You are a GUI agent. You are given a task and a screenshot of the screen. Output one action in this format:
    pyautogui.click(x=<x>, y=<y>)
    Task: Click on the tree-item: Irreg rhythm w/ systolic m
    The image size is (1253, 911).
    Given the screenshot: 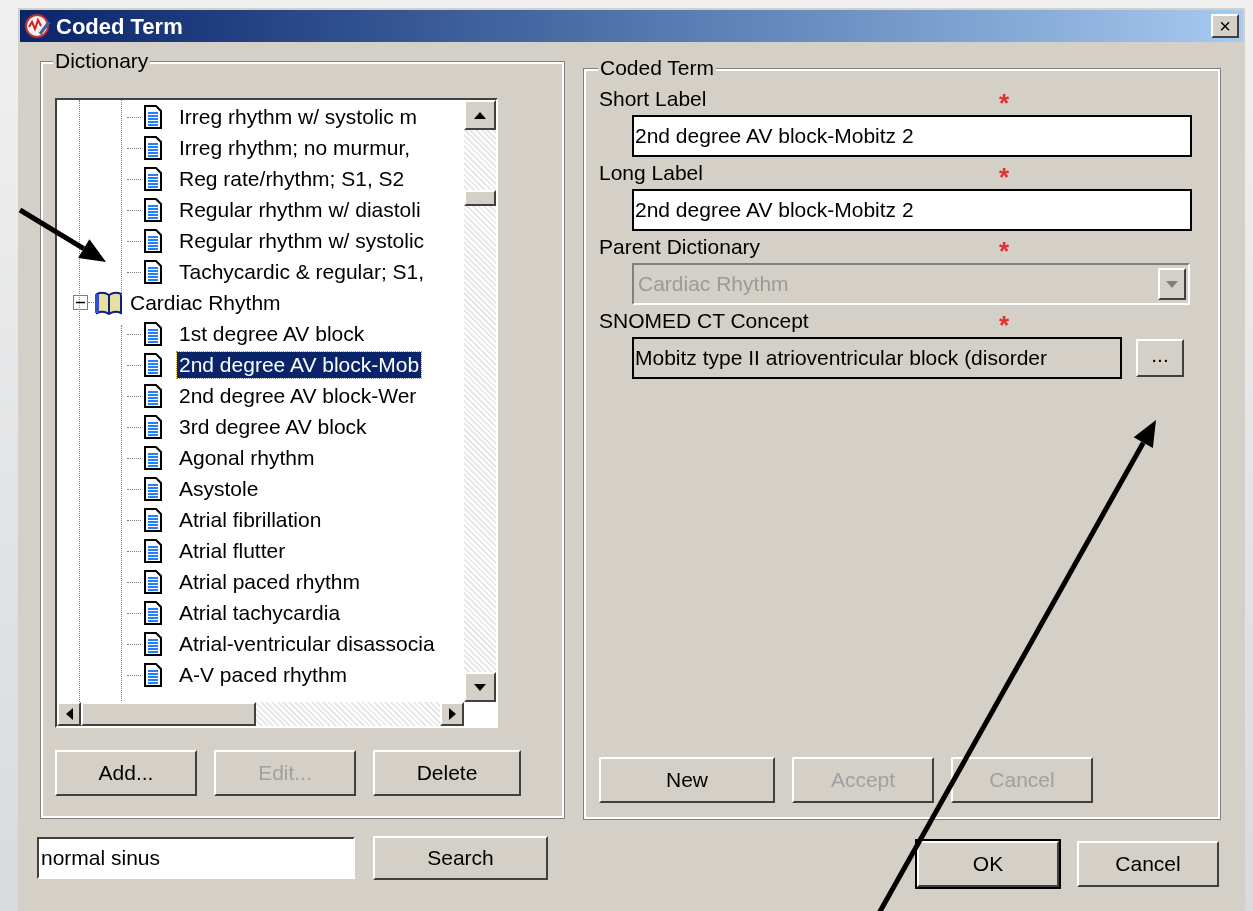 What is the action you would take?
    pyautogui.click(x=298, y=116)
    